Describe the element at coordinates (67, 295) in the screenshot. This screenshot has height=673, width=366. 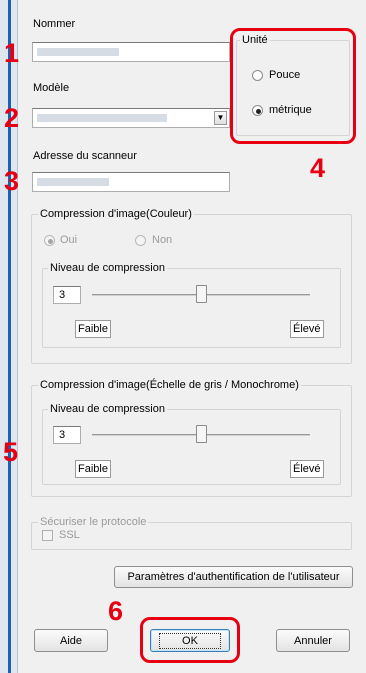
I see `color-level-value-field: 3` at that location.